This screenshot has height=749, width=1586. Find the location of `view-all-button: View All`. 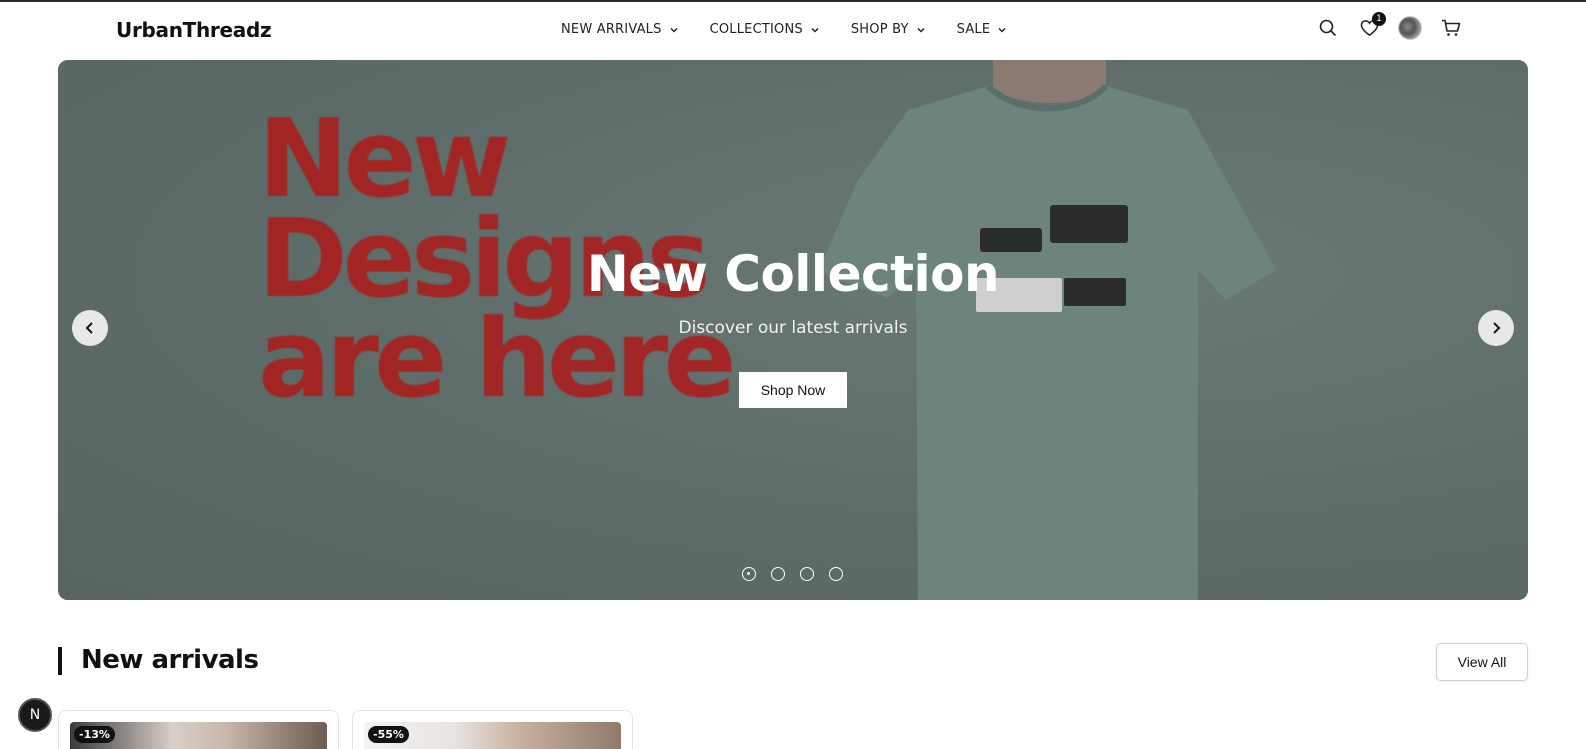

view-all-button: View All is located at coordinates (1482, 662).